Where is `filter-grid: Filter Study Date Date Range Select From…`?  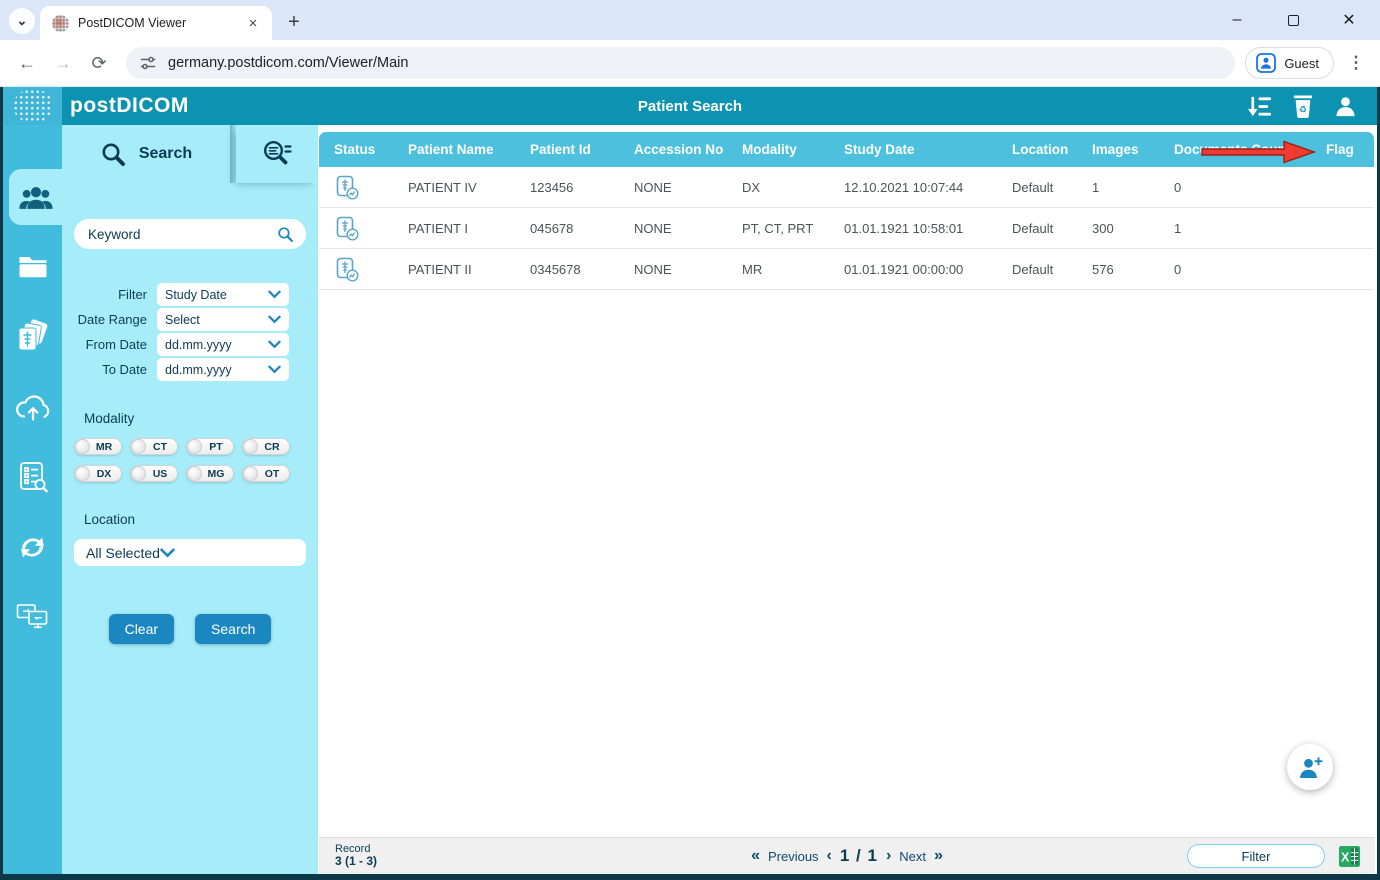 filter-grid: Filter Study Date Date Range Select From… is located at coordinates (190, 332).